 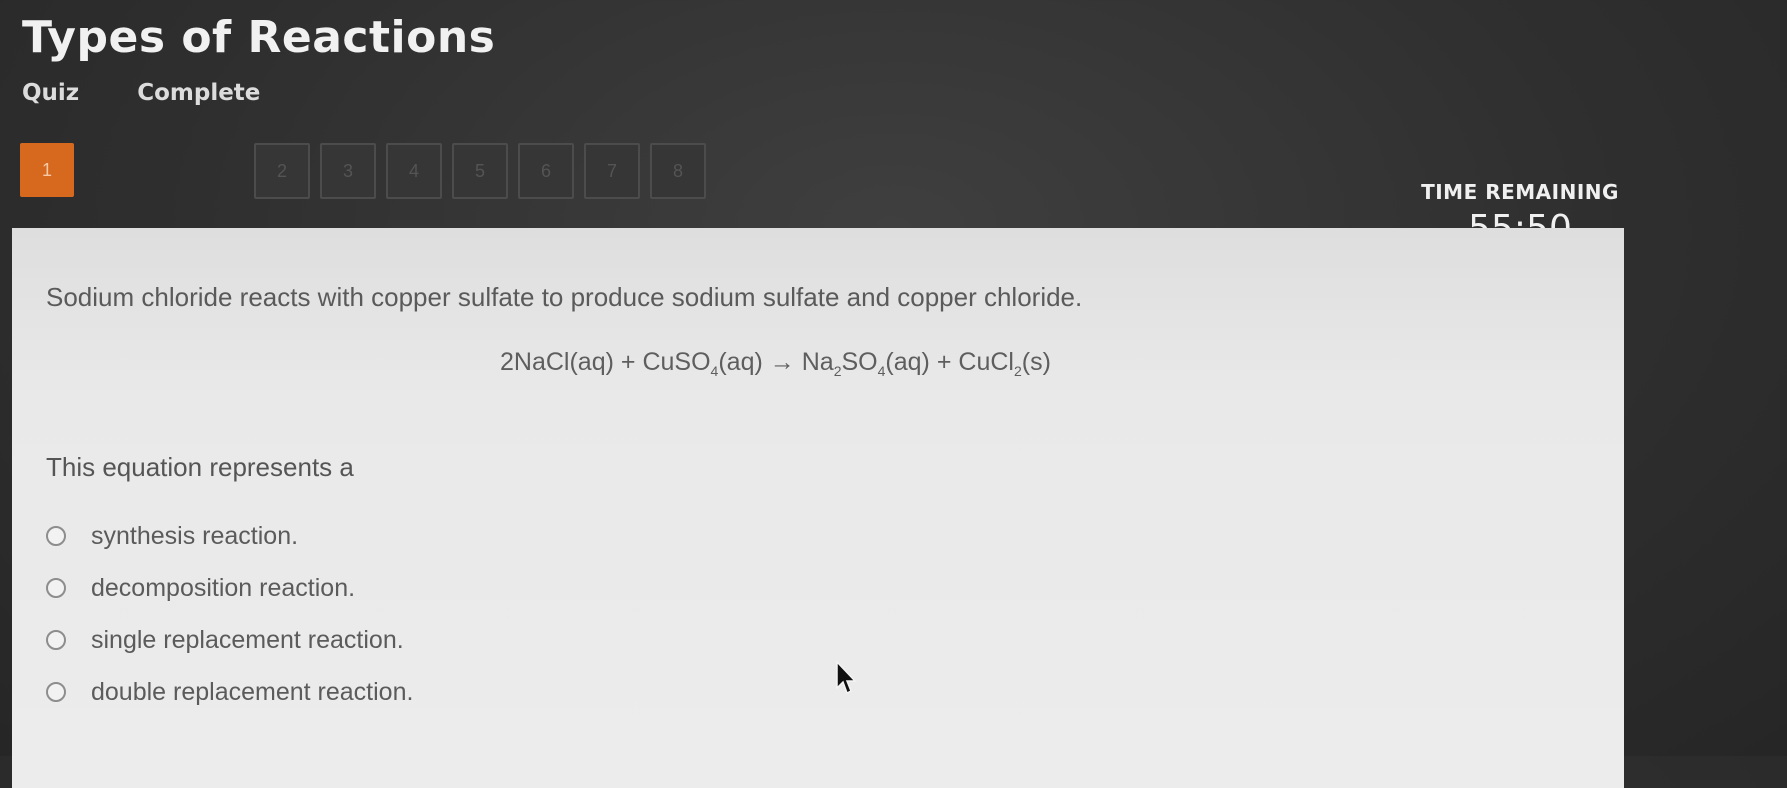 I want to click on question-6-button: 6, so click(x=546, y=171).